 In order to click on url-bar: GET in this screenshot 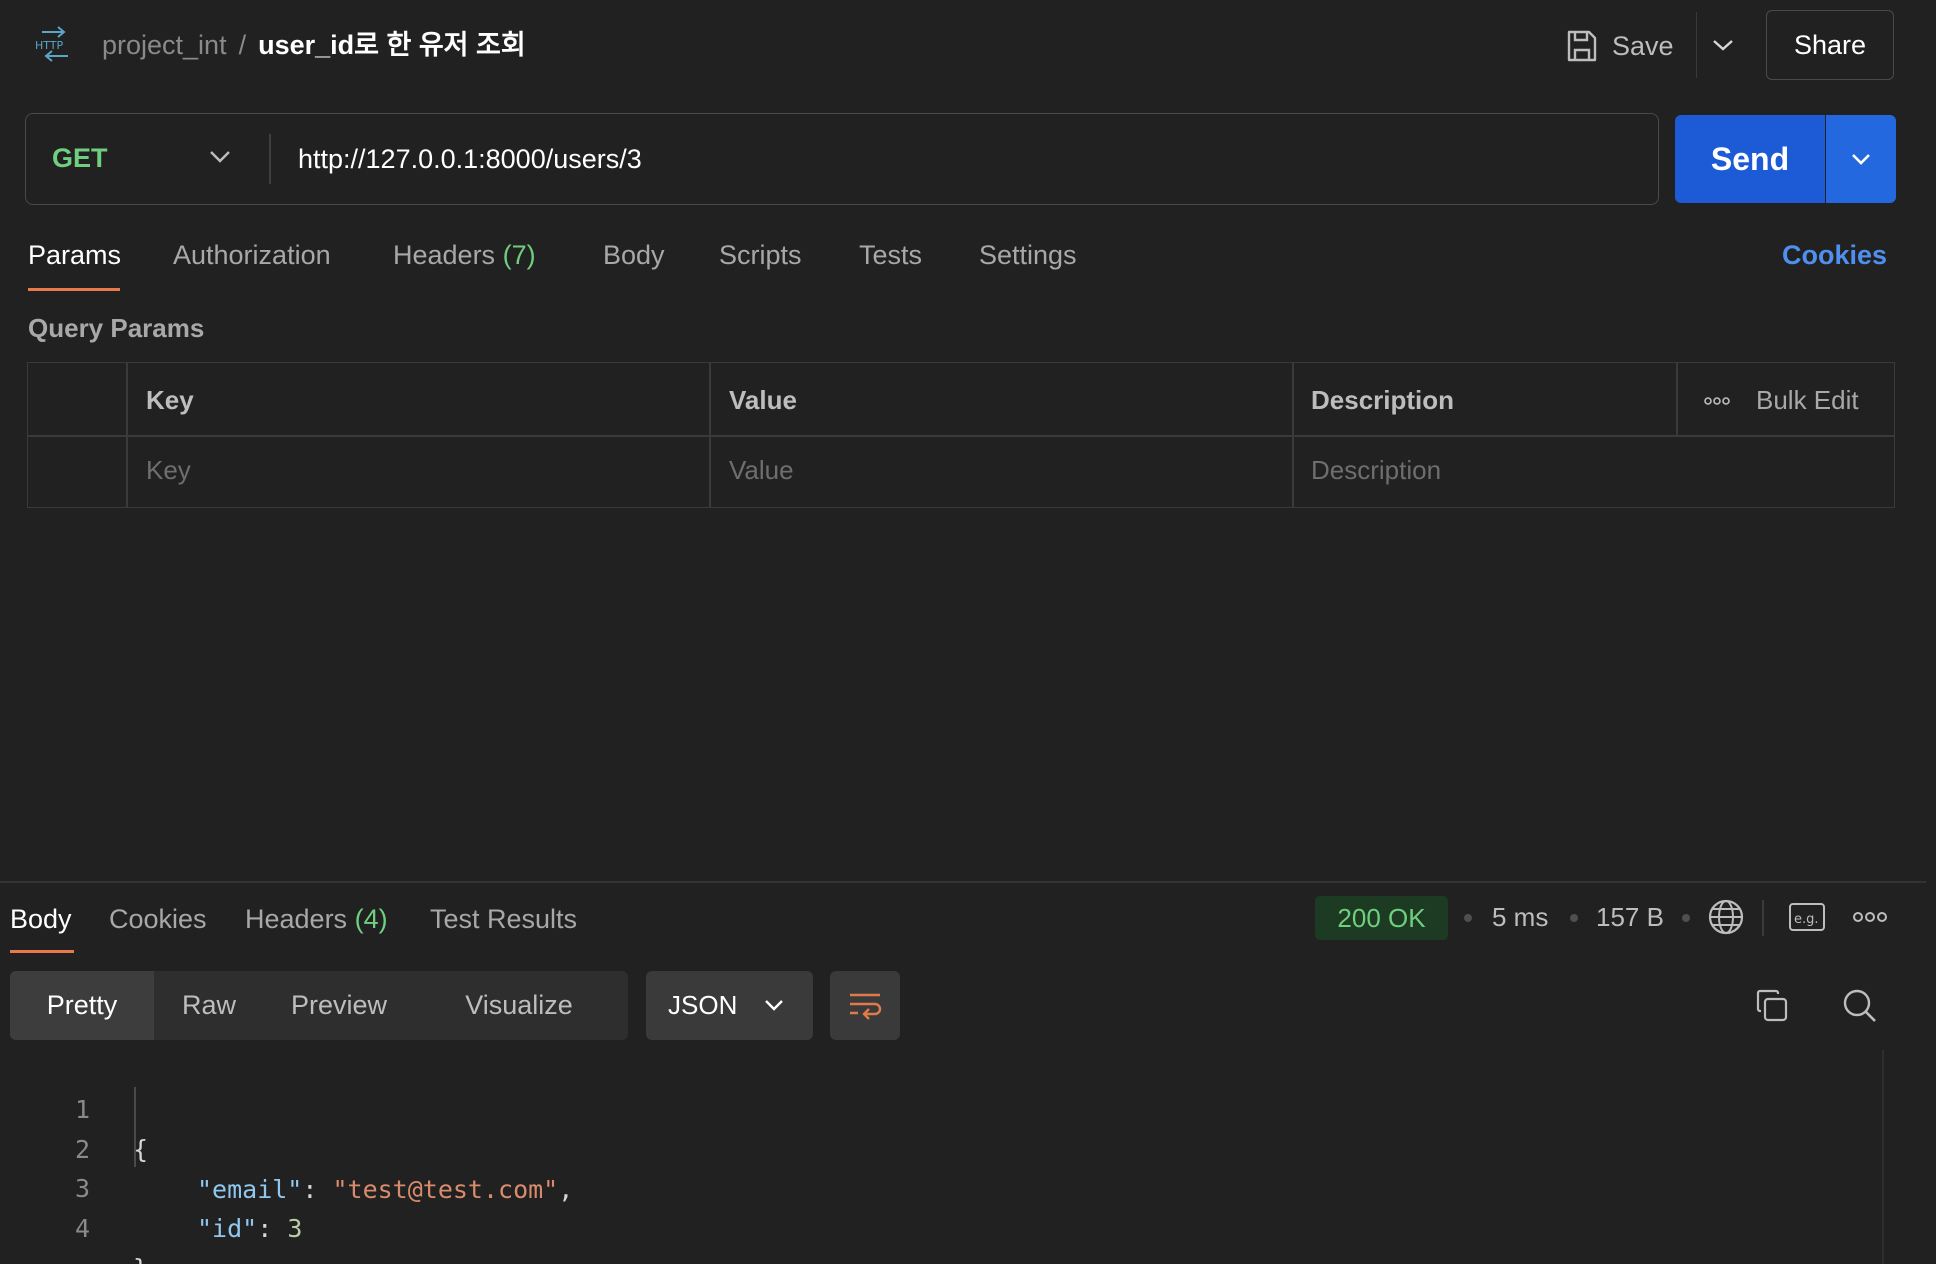, I will do `click(842, 159)`.